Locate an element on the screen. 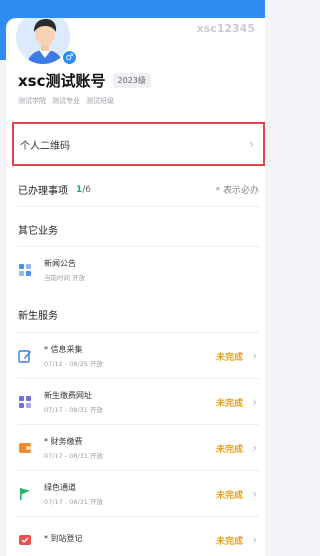 This screenshot has width=320, height=556. item-title: 绿色通道 is located at coordinates (60, 487).